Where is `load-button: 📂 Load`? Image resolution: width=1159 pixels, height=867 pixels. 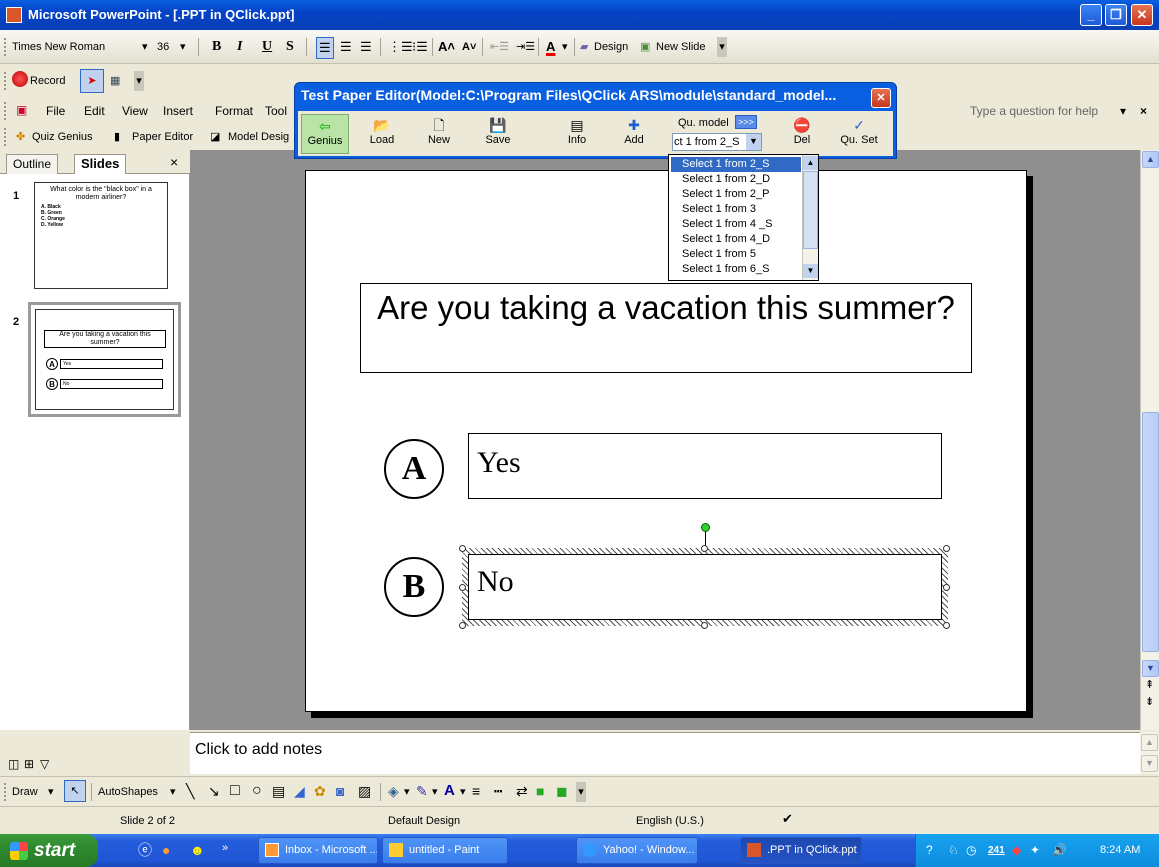
load-button: 📂 Load is located at coordinates (382, 134).